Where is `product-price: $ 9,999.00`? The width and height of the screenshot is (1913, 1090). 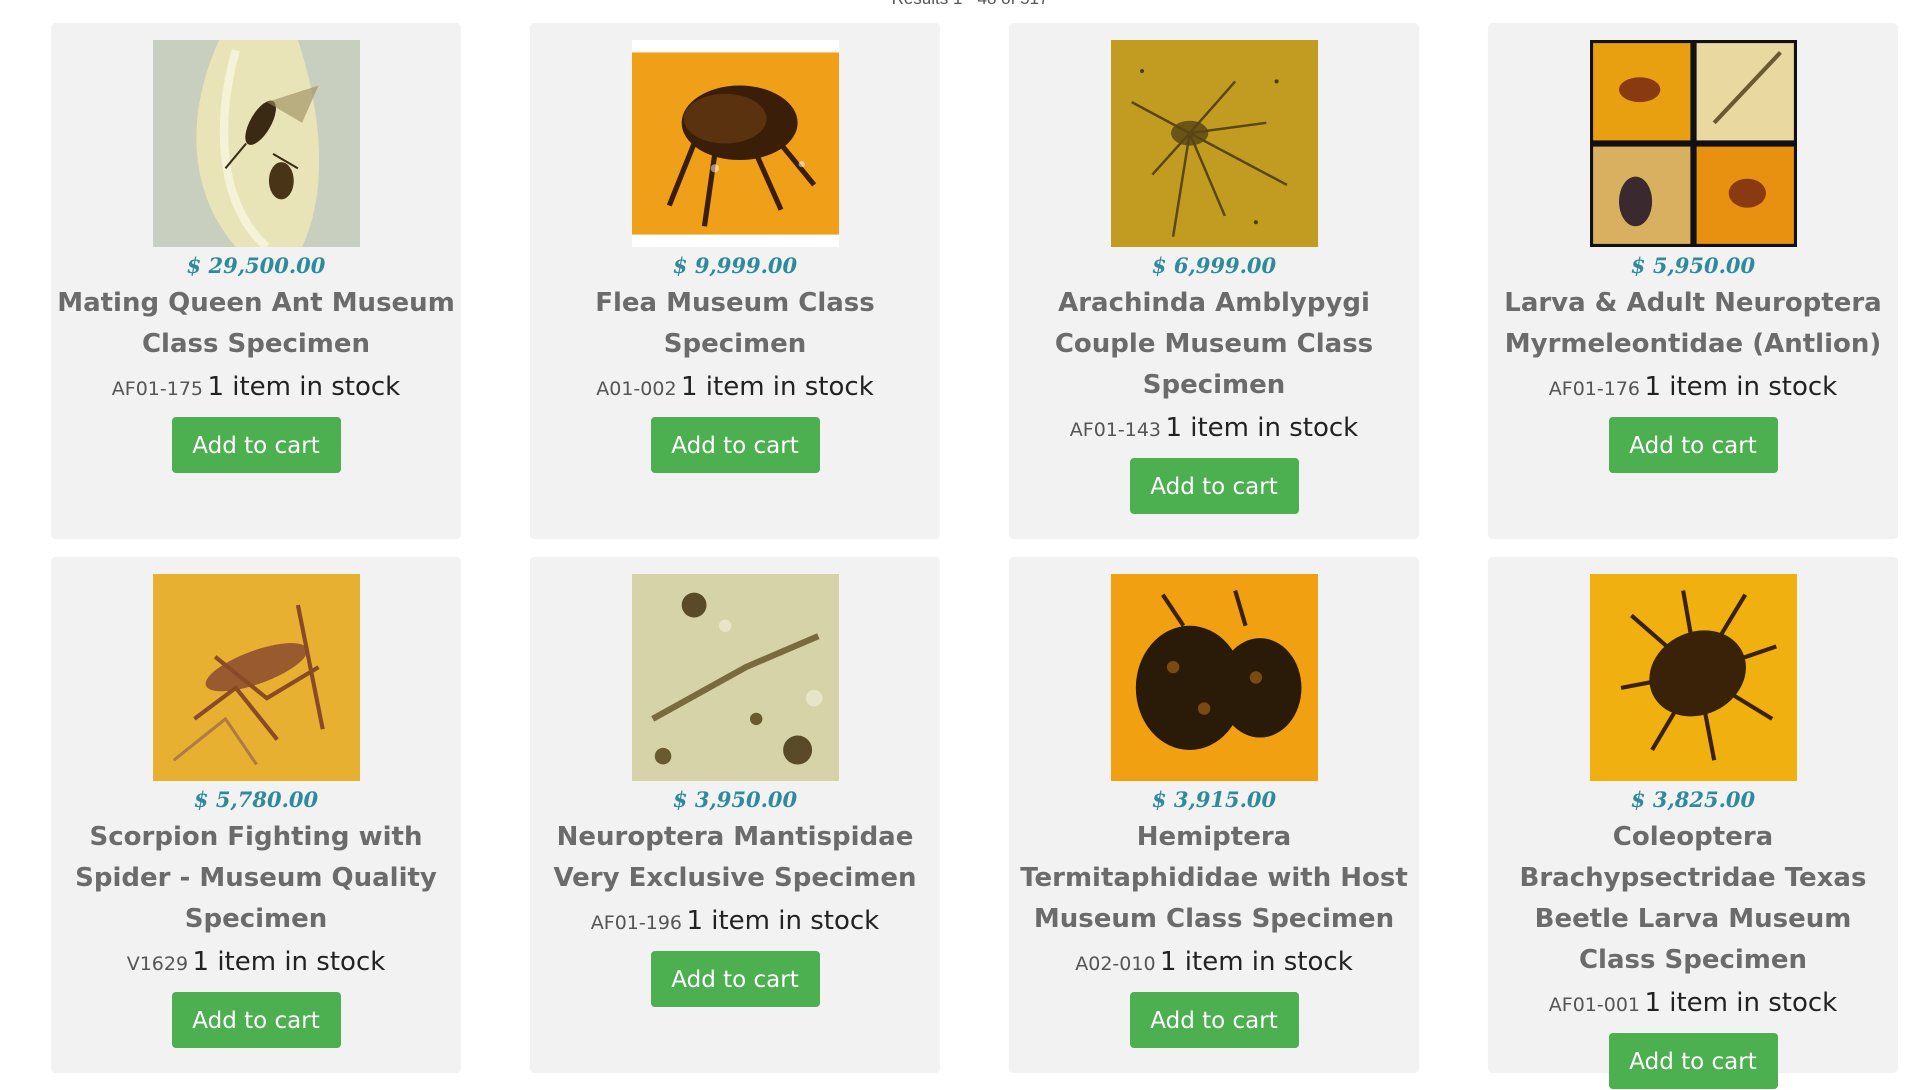
product-price: $ 9,999.00 is located at coordinates (735, 265).